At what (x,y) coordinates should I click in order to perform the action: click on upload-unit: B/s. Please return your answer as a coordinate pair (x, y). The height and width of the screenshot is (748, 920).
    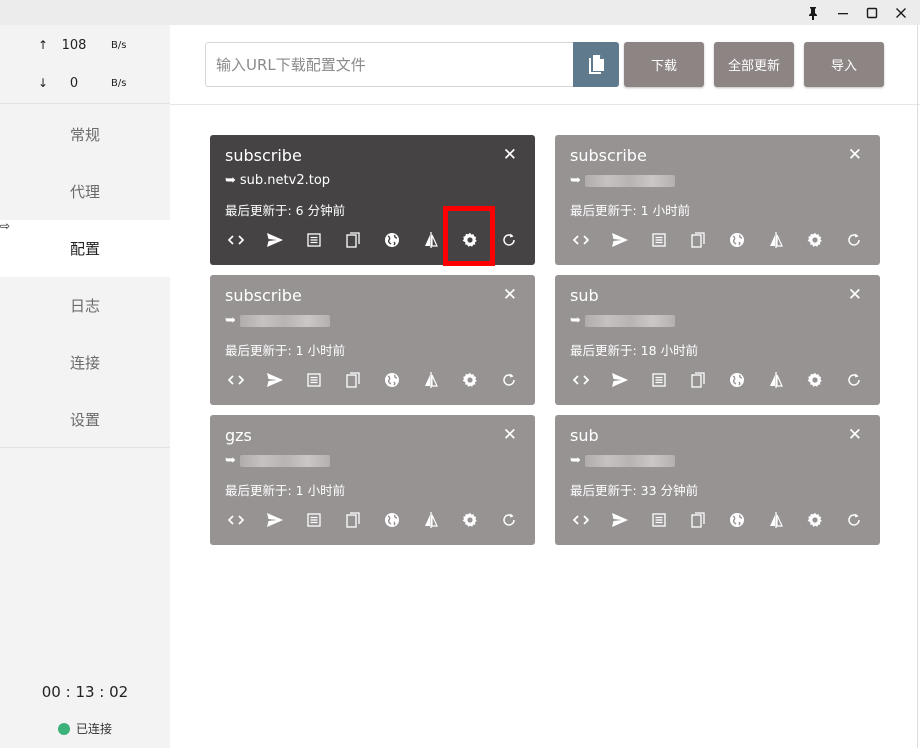
    Looking at the image, I should click on (119, 45).